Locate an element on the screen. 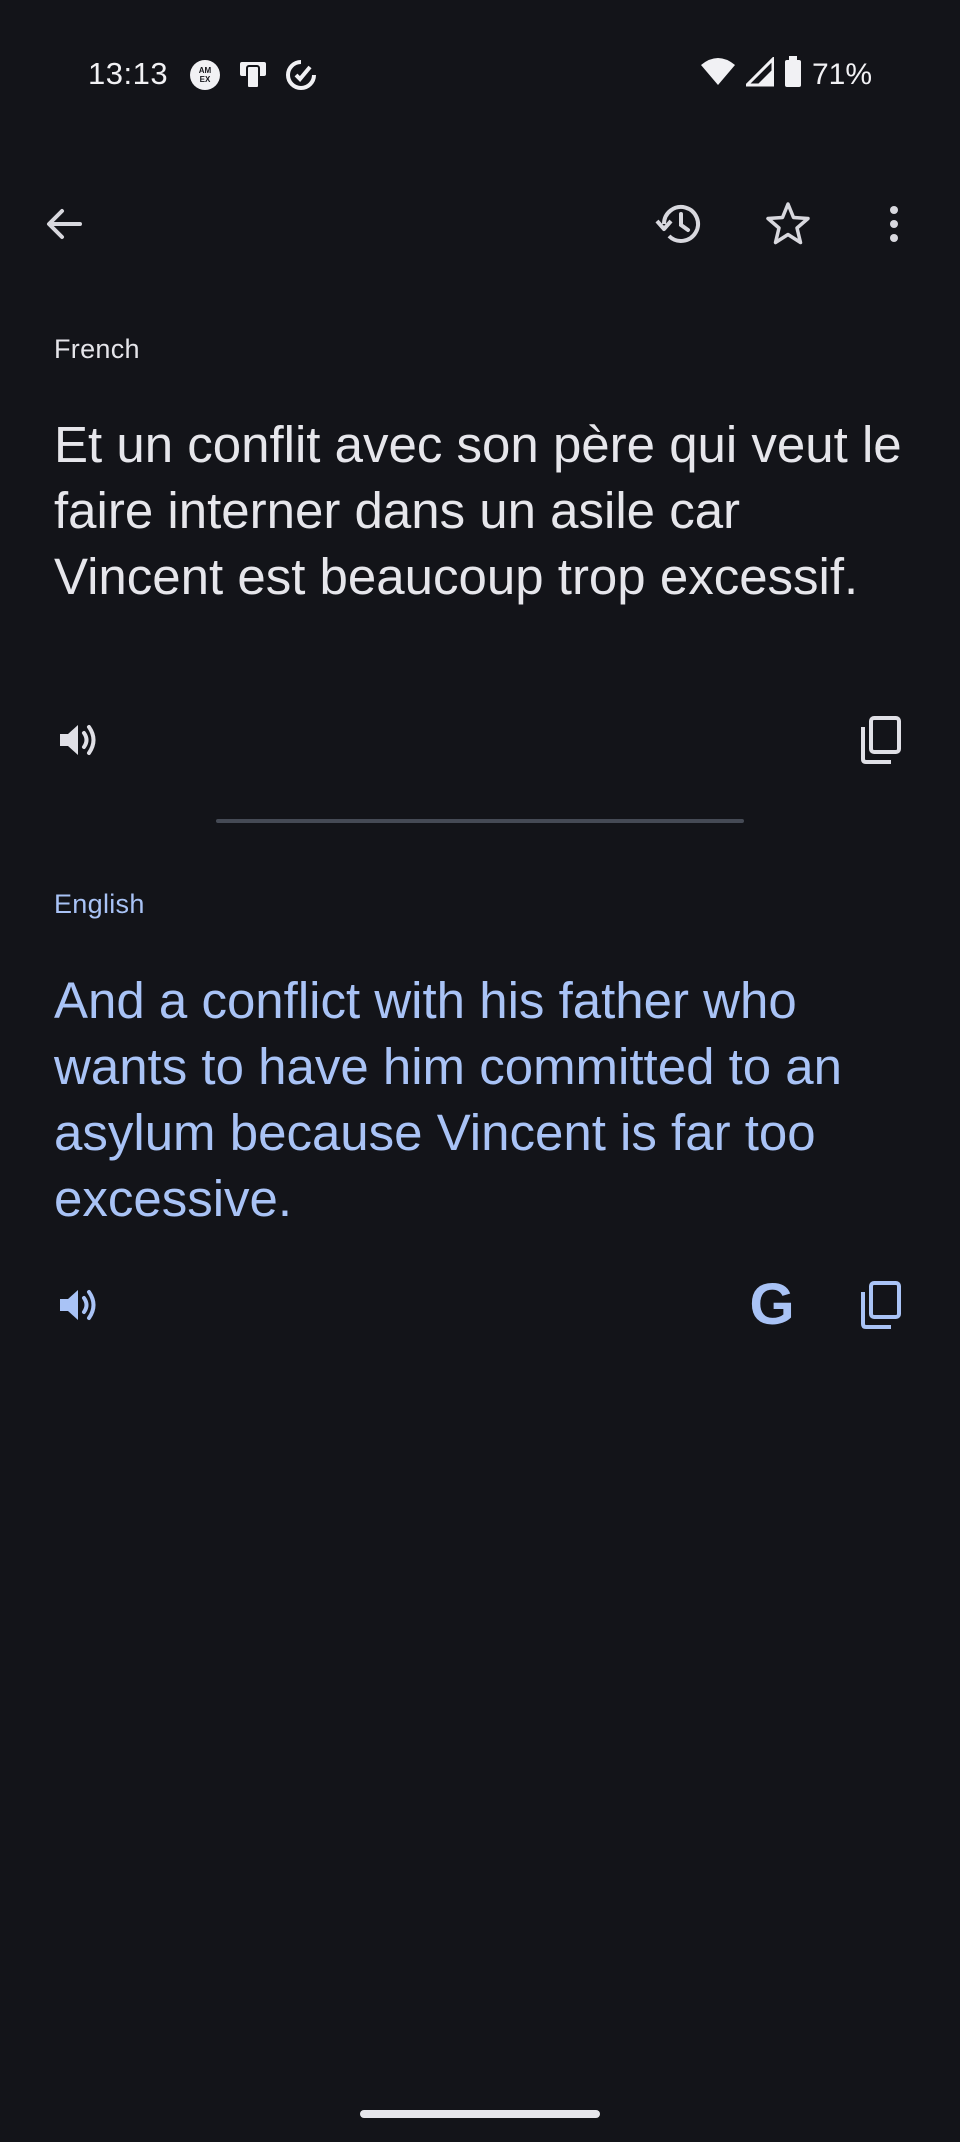 The width and height of the screenshot is (960, 2142). target-language-label: English is located at coordinates (99, 904).